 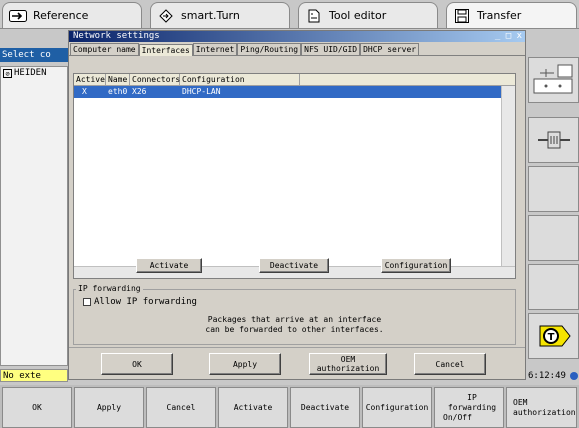 What do you see at coordinates (331, 49) in the screenshot?
I see `tab-nfs-uid-gid: NFS UID/GID` at bounding box center [331, 49].